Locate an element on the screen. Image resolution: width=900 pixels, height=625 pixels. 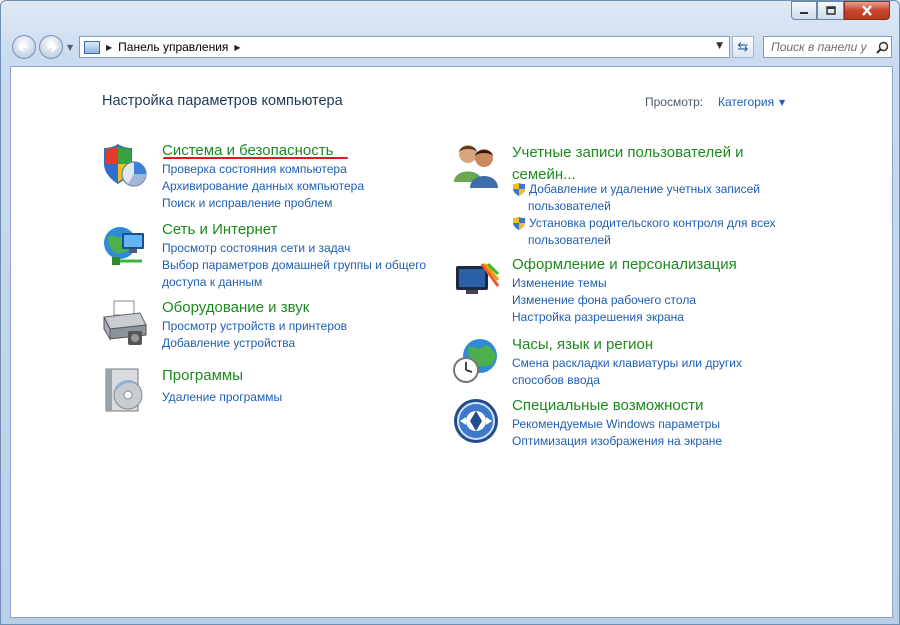
minimize-button is located at coordinates (804, 10).